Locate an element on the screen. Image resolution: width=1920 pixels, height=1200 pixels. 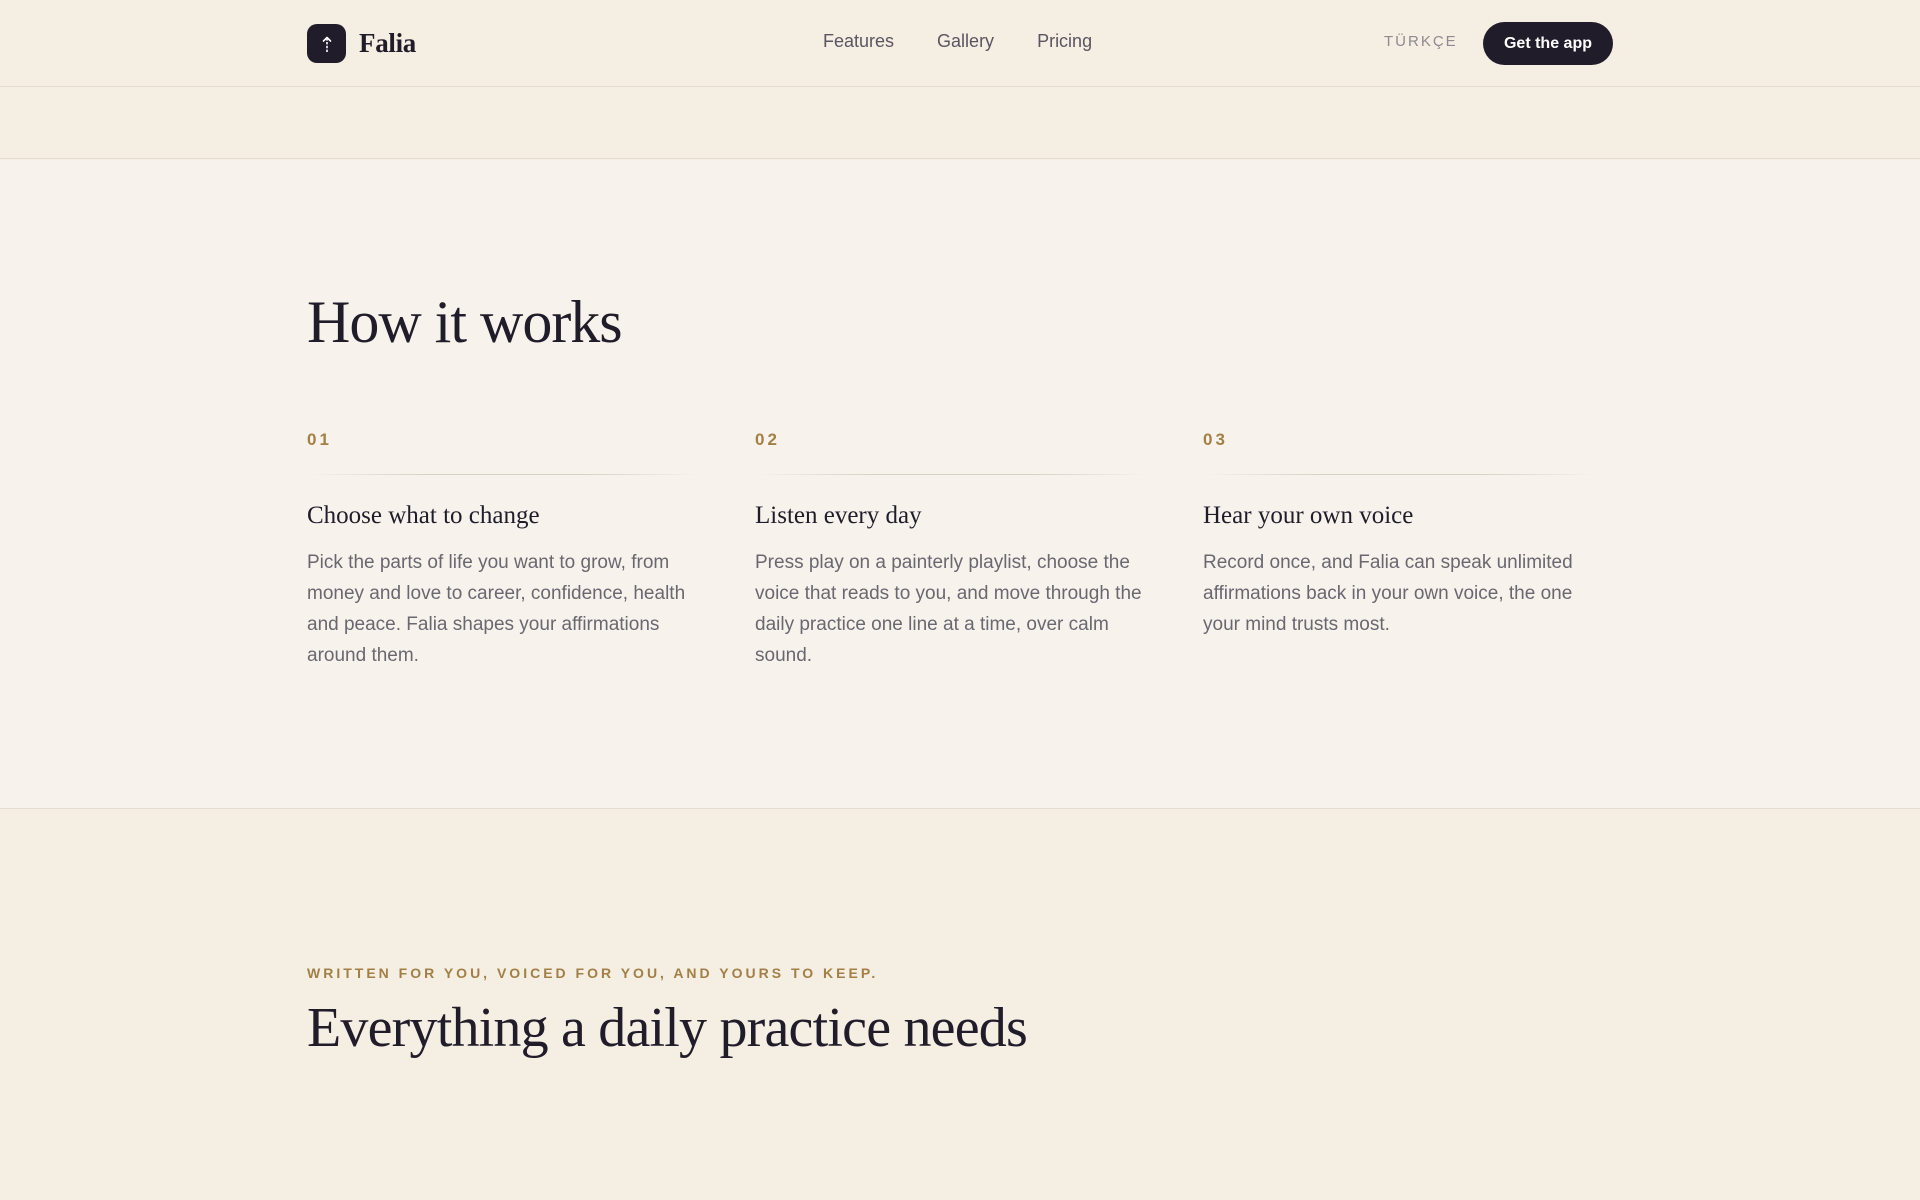
get-the-app-button: Get the app is located at coordinates (1548, 43).